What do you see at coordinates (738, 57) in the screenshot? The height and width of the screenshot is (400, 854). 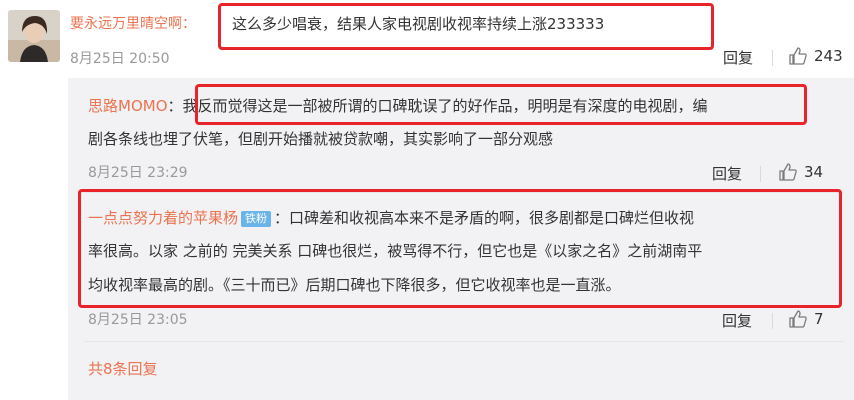 I see `comment-reply-button: 回复` at bounding box center [738, 57].